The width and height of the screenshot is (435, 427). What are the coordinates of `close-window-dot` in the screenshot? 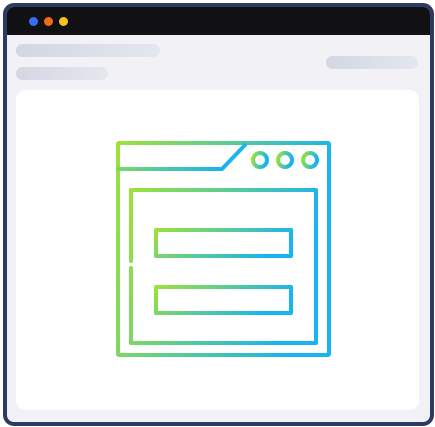 It's located at (33, 21).